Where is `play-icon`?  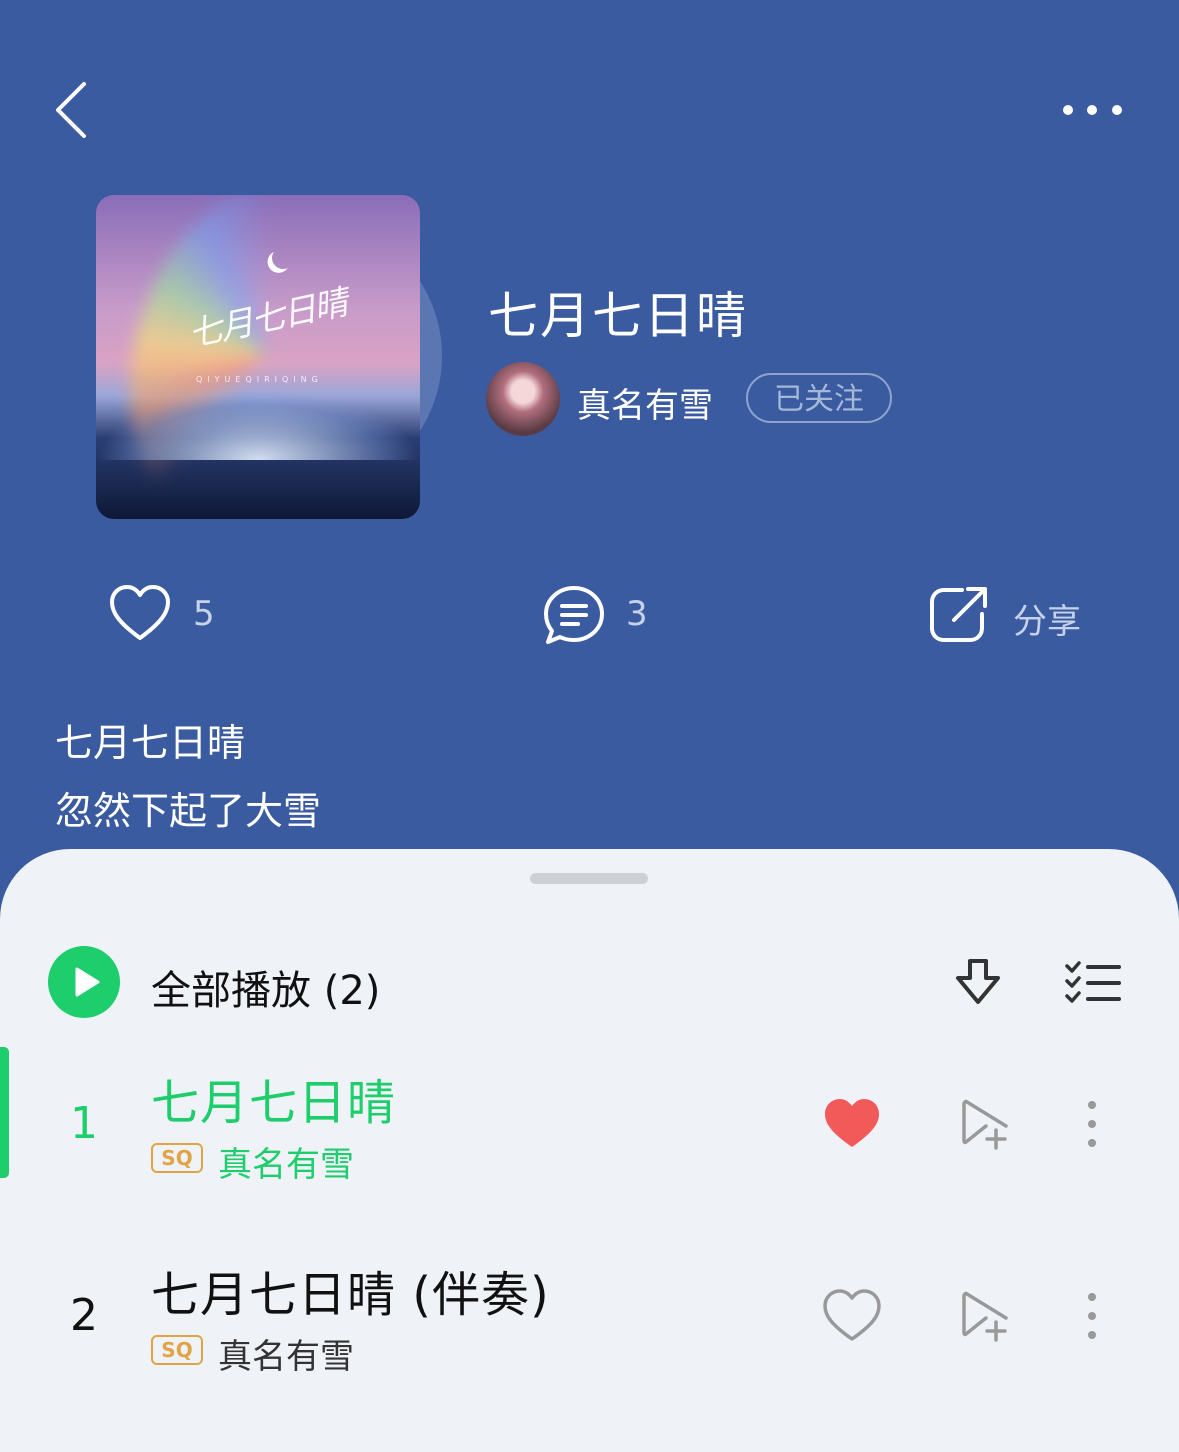 play-icon is located at coordinates (87, 982).